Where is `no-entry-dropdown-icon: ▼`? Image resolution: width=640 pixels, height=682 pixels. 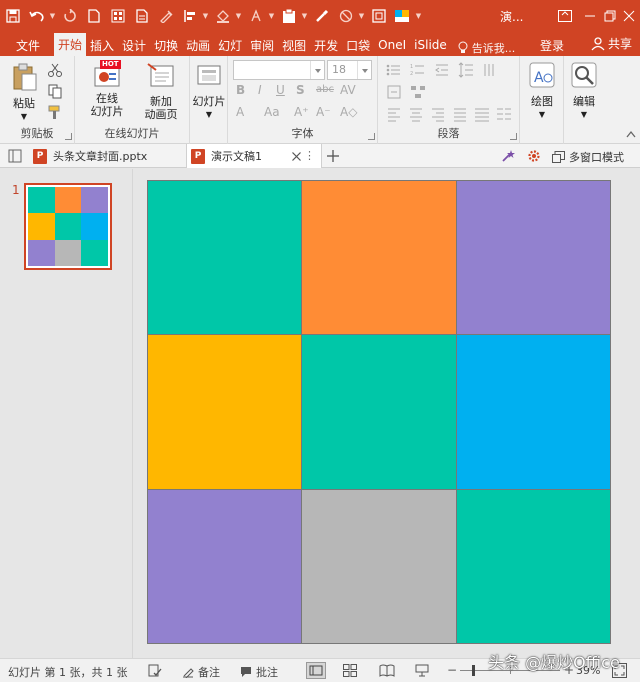
no-entry-dropdown-icon: ▼ is located at coordinates (361, 16).